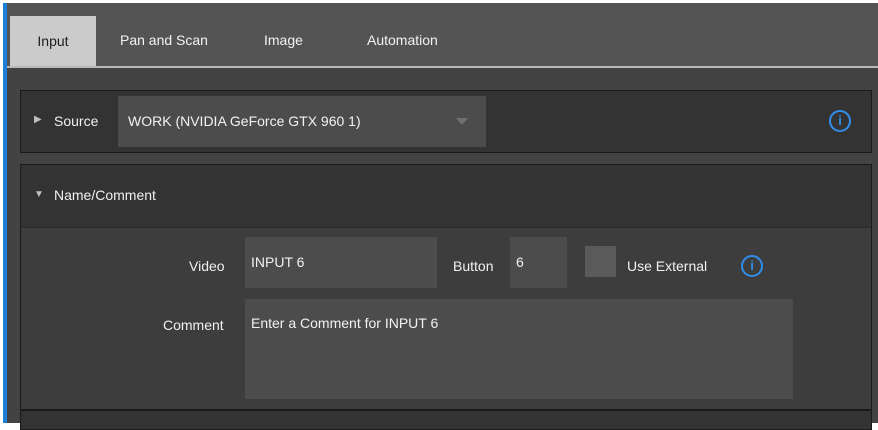  What do you see at coordinates (519, 349) in the screenshot?
I see `comment-field: Enter a Comment for INPUT 6` at bounding box center [519, 349].